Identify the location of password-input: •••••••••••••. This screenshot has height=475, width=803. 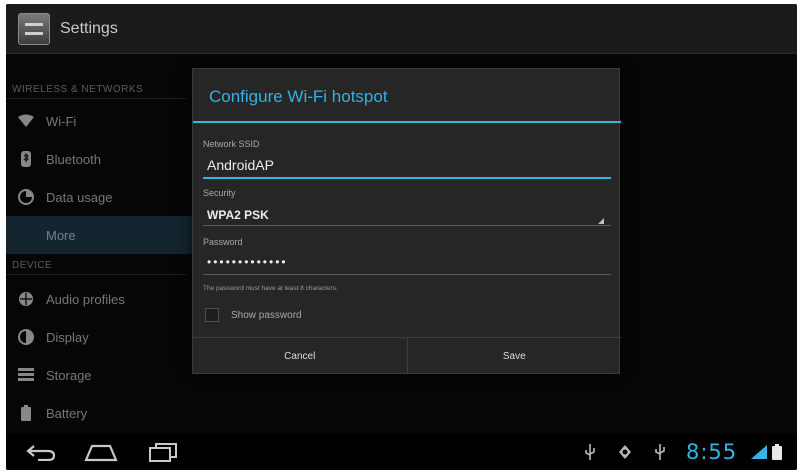
(247, 262).